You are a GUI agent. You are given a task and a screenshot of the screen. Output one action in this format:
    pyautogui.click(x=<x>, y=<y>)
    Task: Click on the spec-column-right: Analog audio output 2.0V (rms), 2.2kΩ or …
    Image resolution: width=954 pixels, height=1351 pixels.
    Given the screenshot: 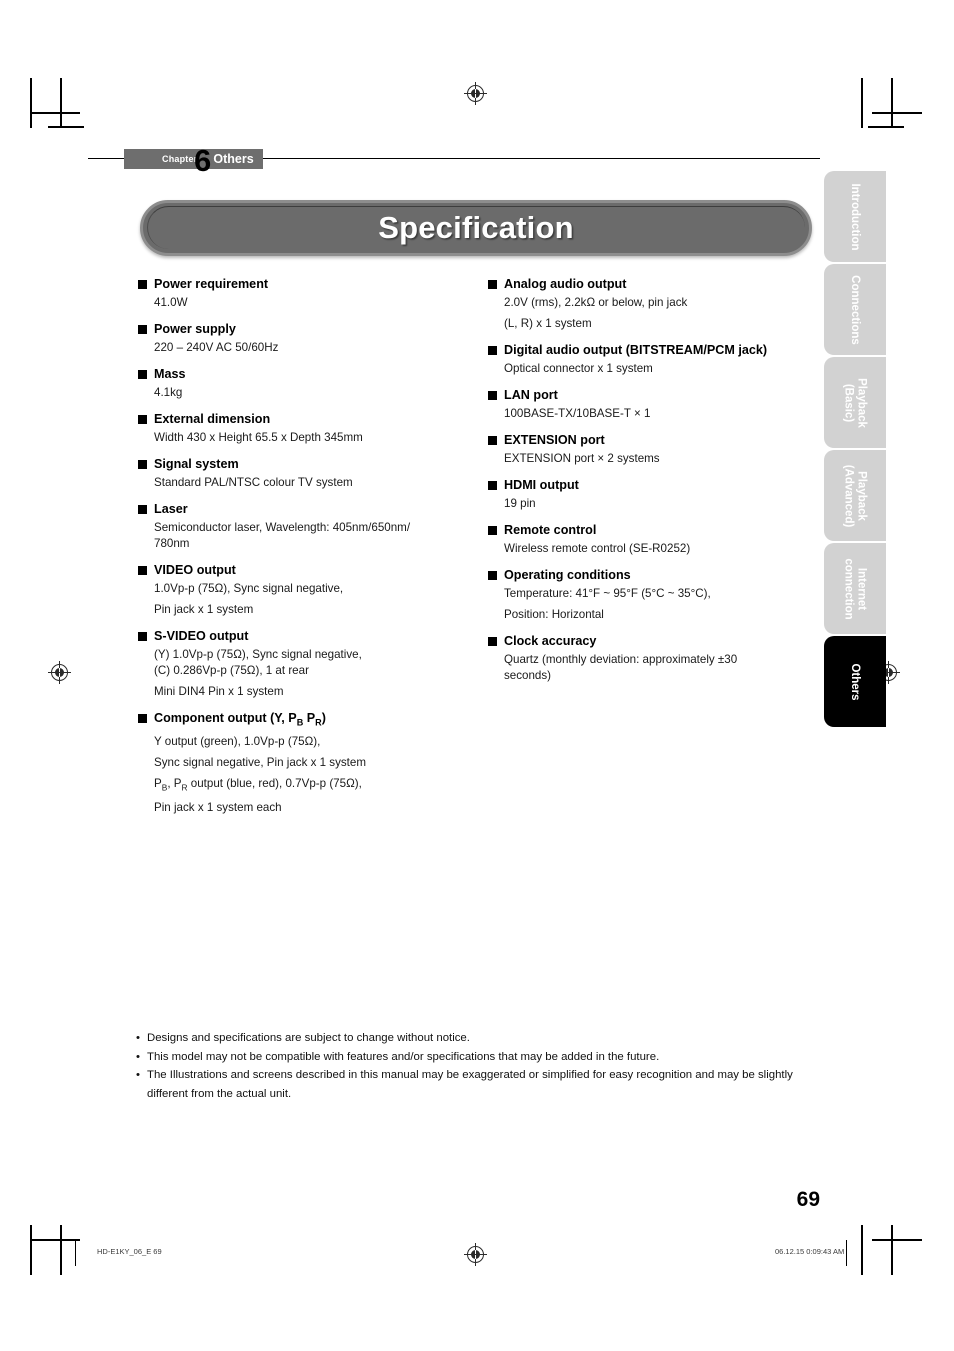 What is the action you would take?
    pyautogui.click(x=658, y=480)
    